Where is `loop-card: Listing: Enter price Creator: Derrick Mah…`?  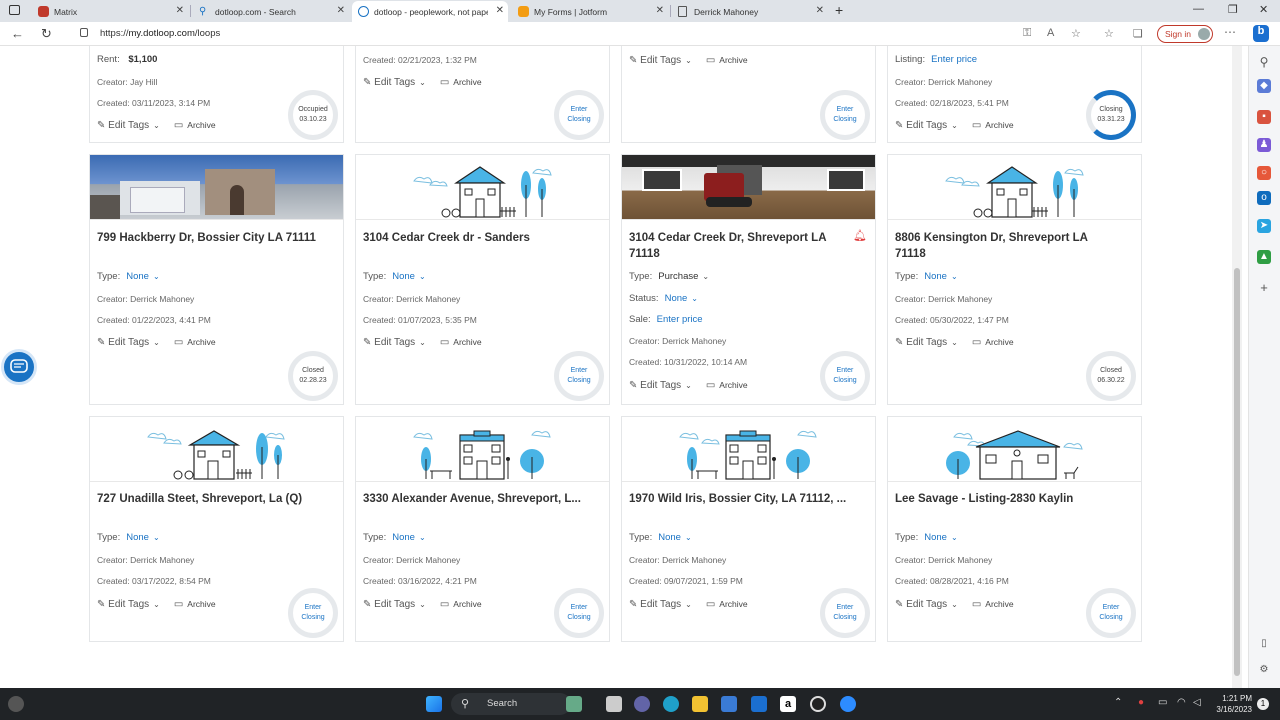 loop-card: Listing: Enter price Creator: Derrick Mah… is located at coordinates (1014, 94).